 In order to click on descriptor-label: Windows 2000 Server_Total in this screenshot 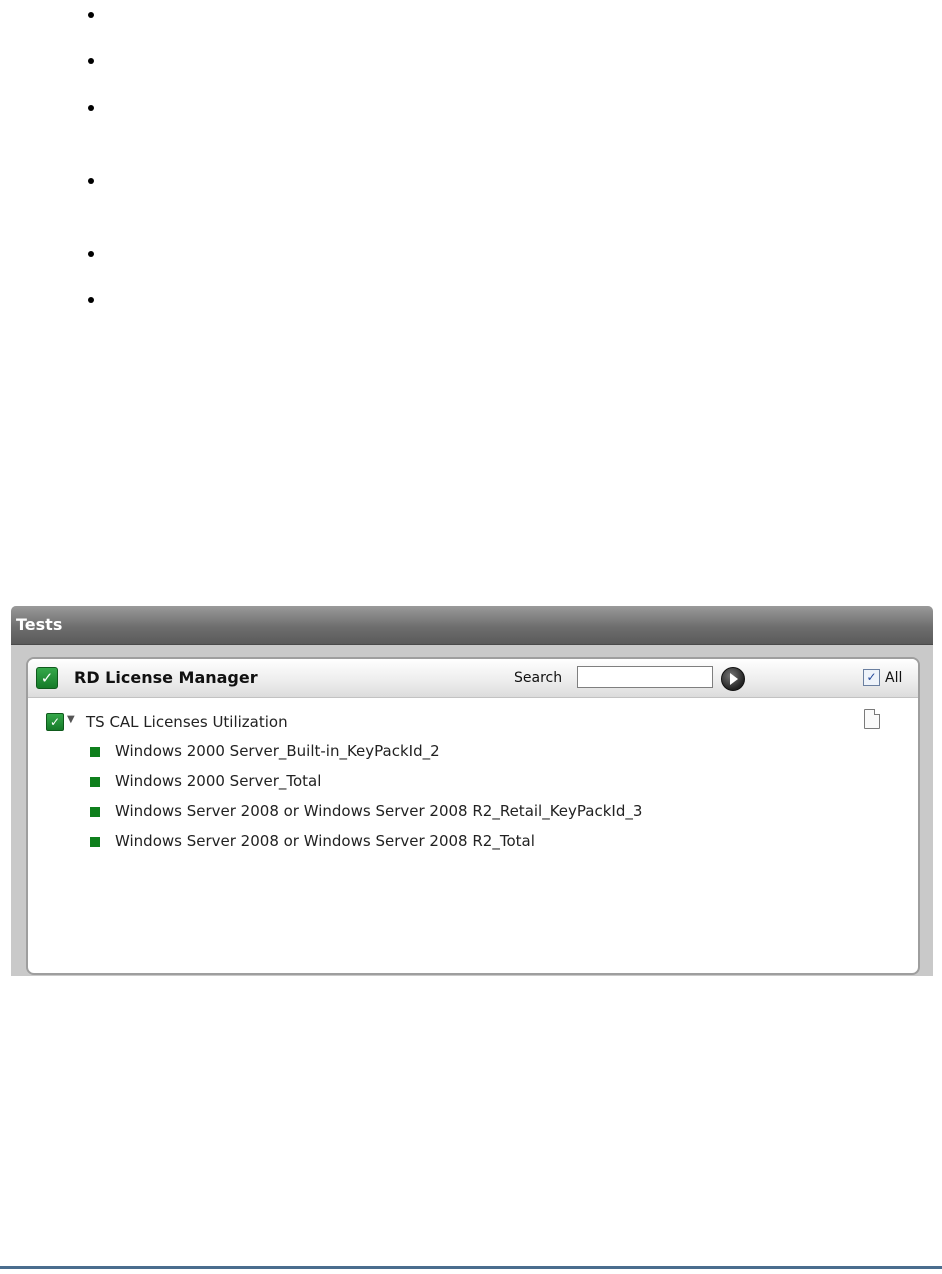, I will do `click(218, 781)`.